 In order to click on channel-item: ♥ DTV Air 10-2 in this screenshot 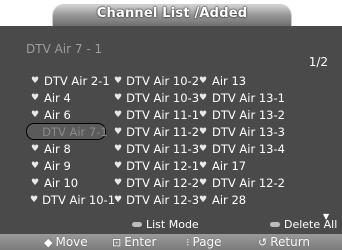, I will do `click(157, 80)`.